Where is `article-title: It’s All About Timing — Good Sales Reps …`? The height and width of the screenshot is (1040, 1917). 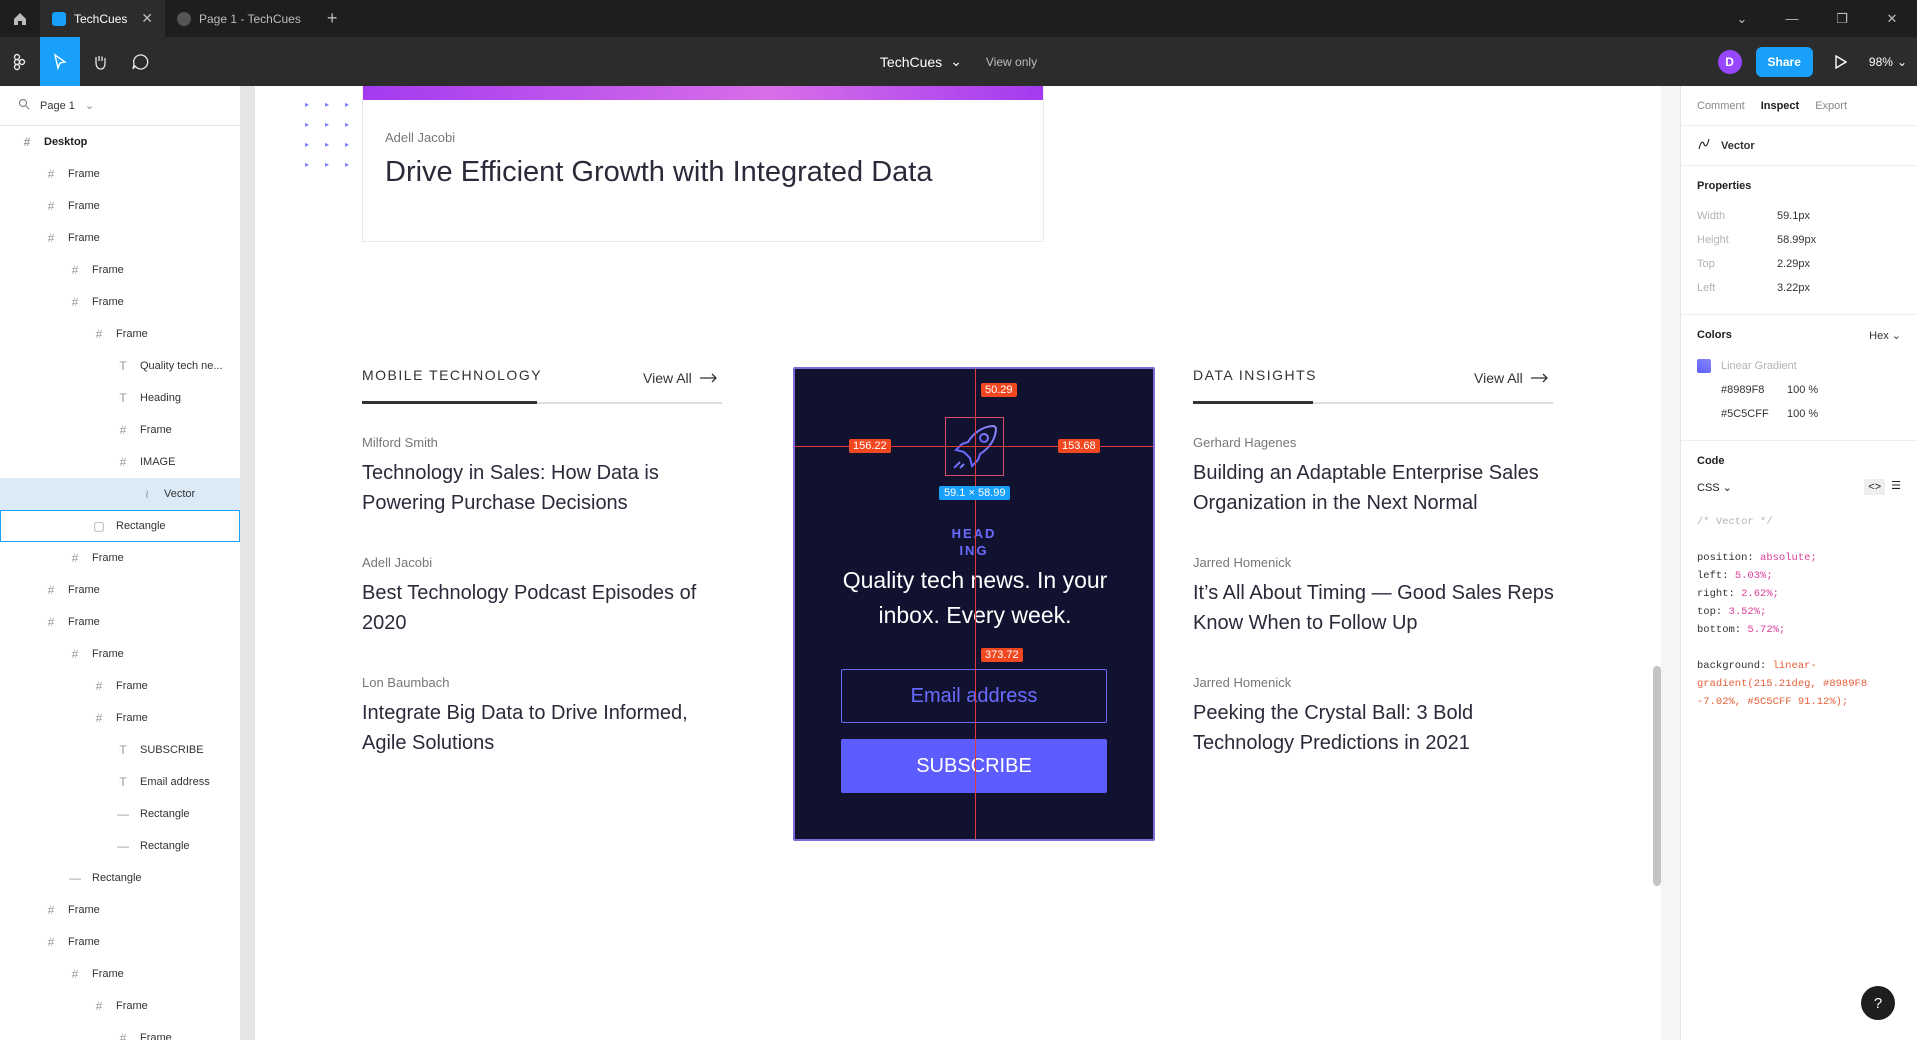 article-title: It’s All About Timing — Good Sales Reps … is located at coordinates (1383, 608).